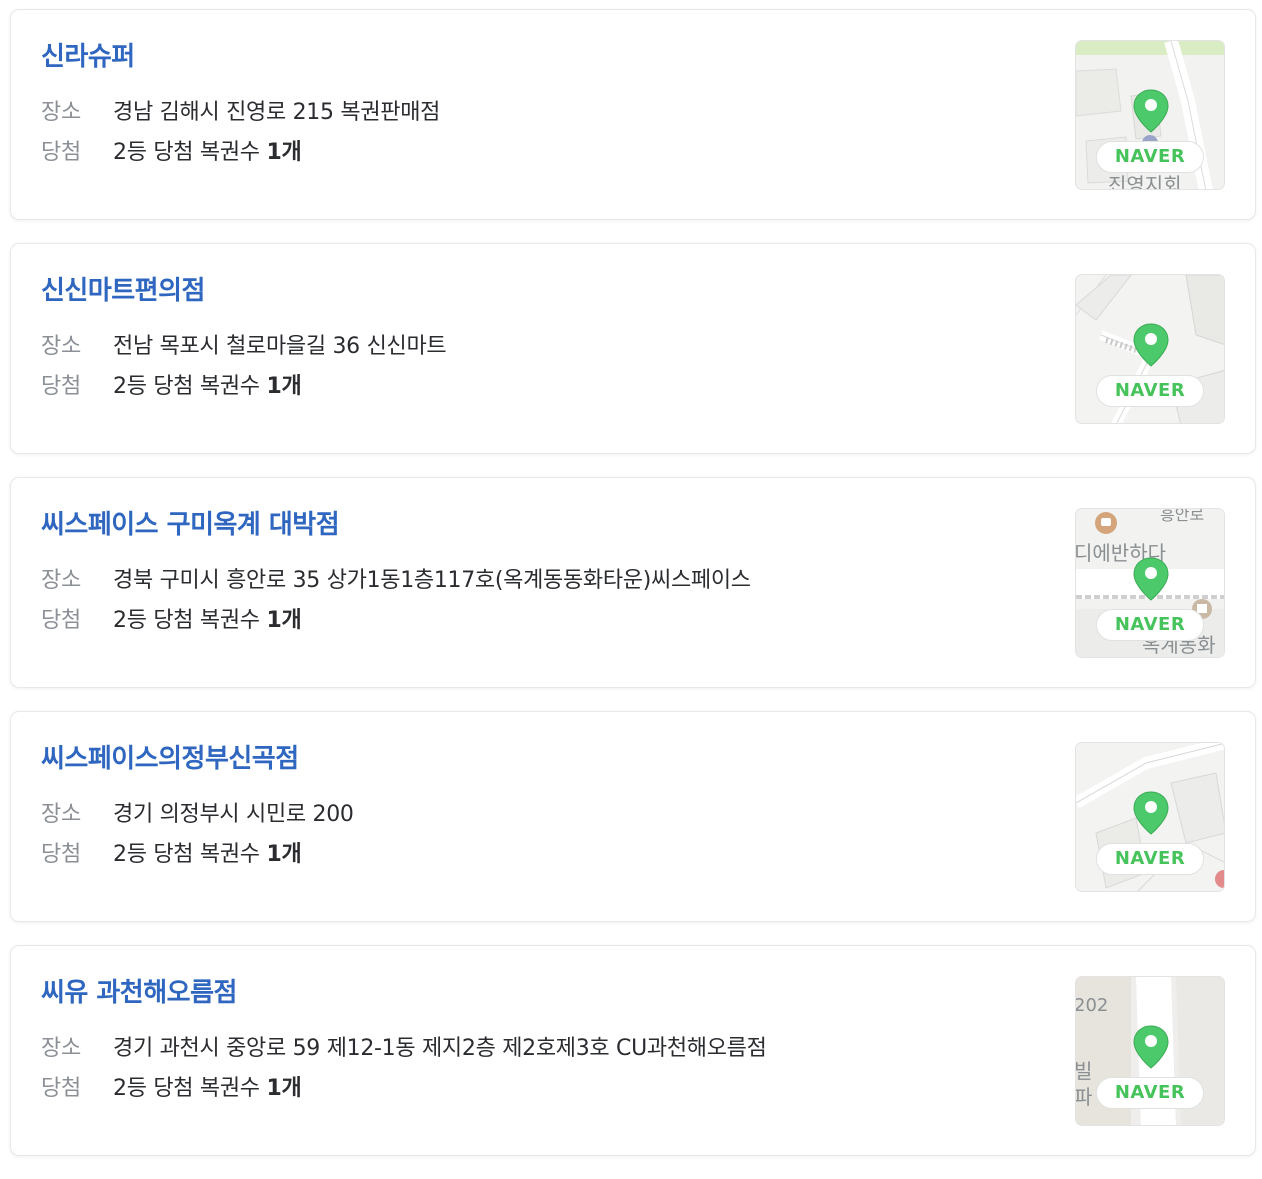  Describe the element at coordinates (280, 346) in the screenshot. I see `address-value: 전남 목포시 철로마을길 36 신신마트` at that location.